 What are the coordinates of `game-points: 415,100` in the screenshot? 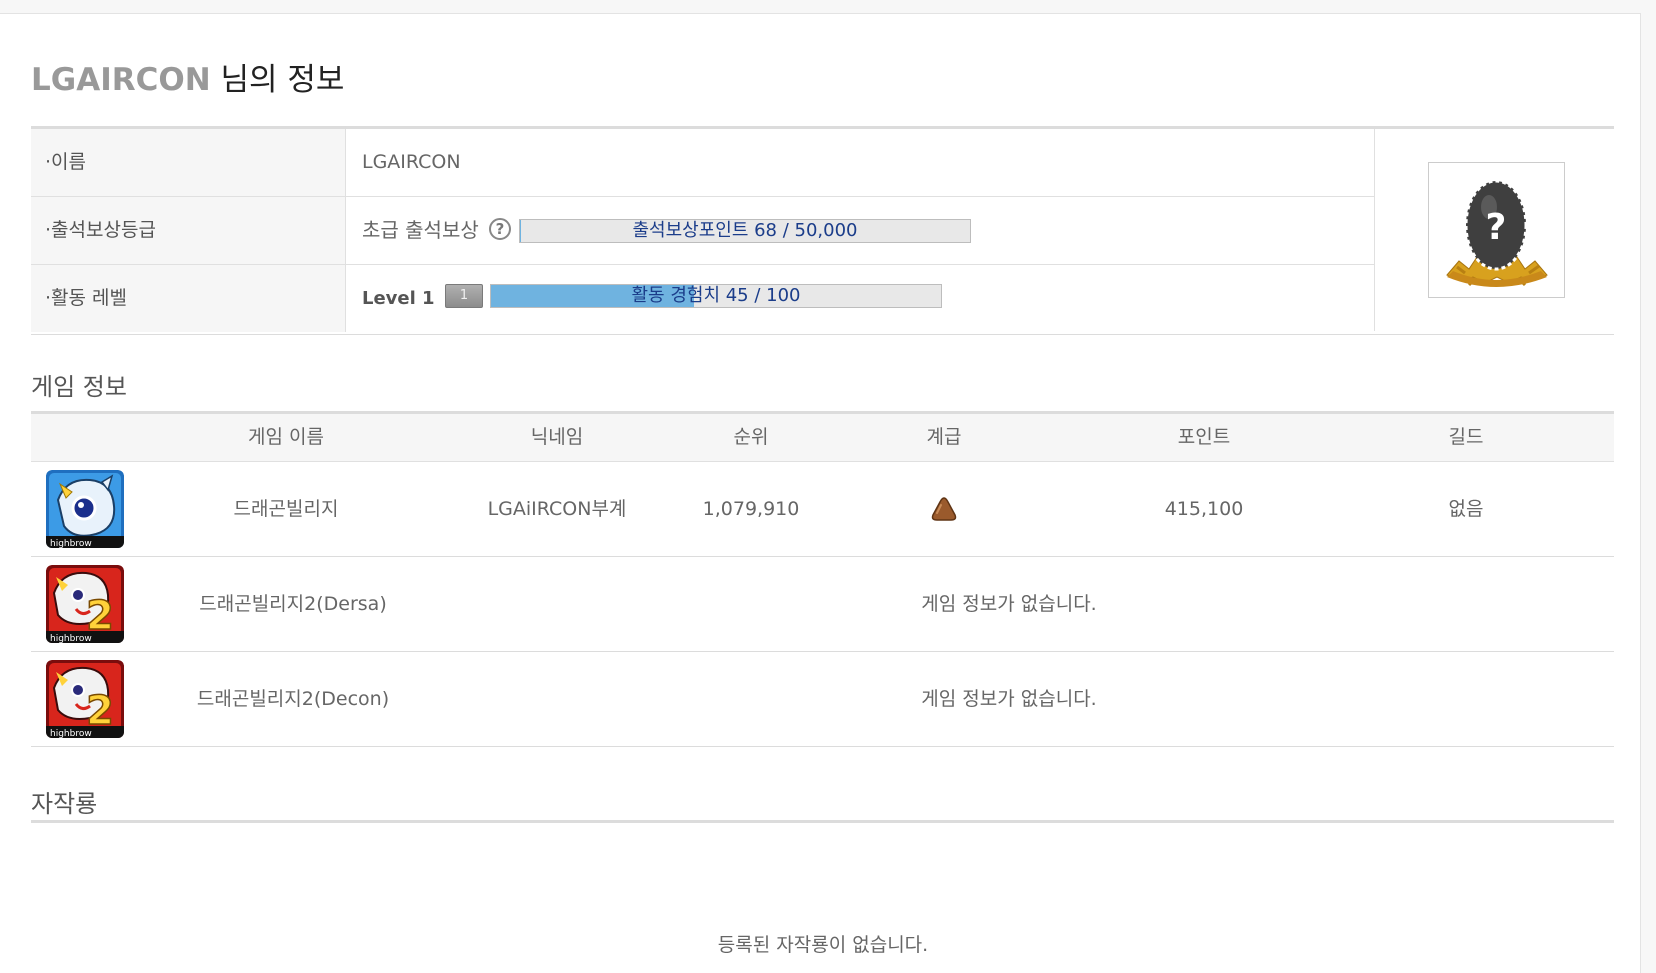 It's located at (1204, 509).